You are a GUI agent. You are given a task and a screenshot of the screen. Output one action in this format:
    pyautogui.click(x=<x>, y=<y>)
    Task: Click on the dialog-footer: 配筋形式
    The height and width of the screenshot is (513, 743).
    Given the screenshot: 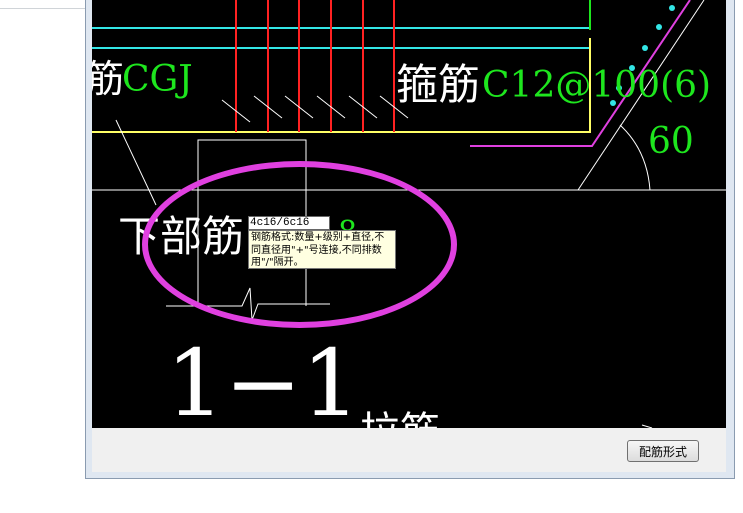 What is the action you would take?
    pyautogui.click(x=409, y=450)
    